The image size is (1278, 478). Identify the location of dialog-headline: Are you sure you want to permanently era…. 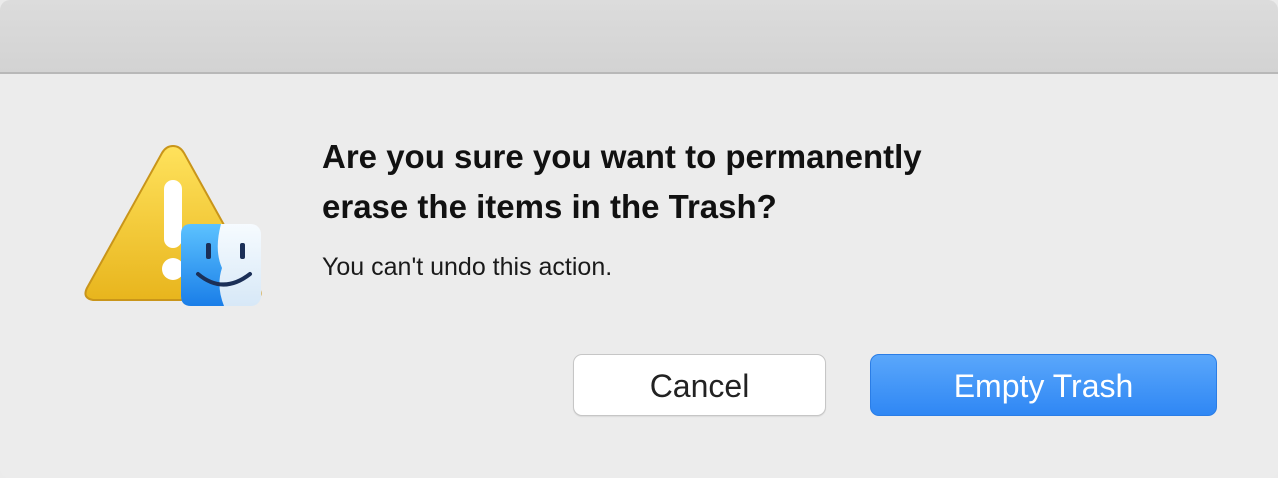
(622, 181).